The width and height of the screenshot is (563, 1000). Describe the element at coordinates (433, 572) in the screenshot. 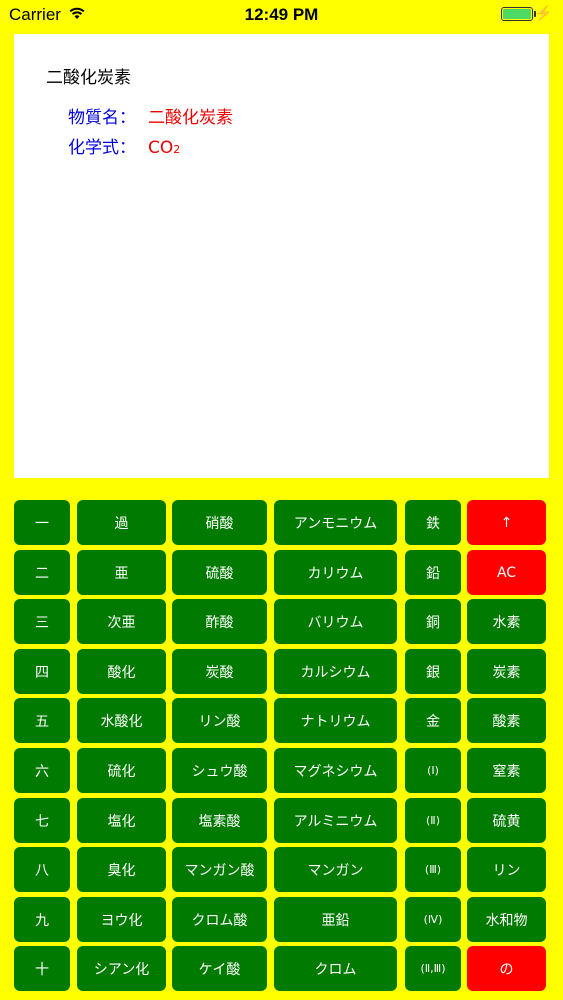

I see `key-metal-valence-2: 鉛` at that location.